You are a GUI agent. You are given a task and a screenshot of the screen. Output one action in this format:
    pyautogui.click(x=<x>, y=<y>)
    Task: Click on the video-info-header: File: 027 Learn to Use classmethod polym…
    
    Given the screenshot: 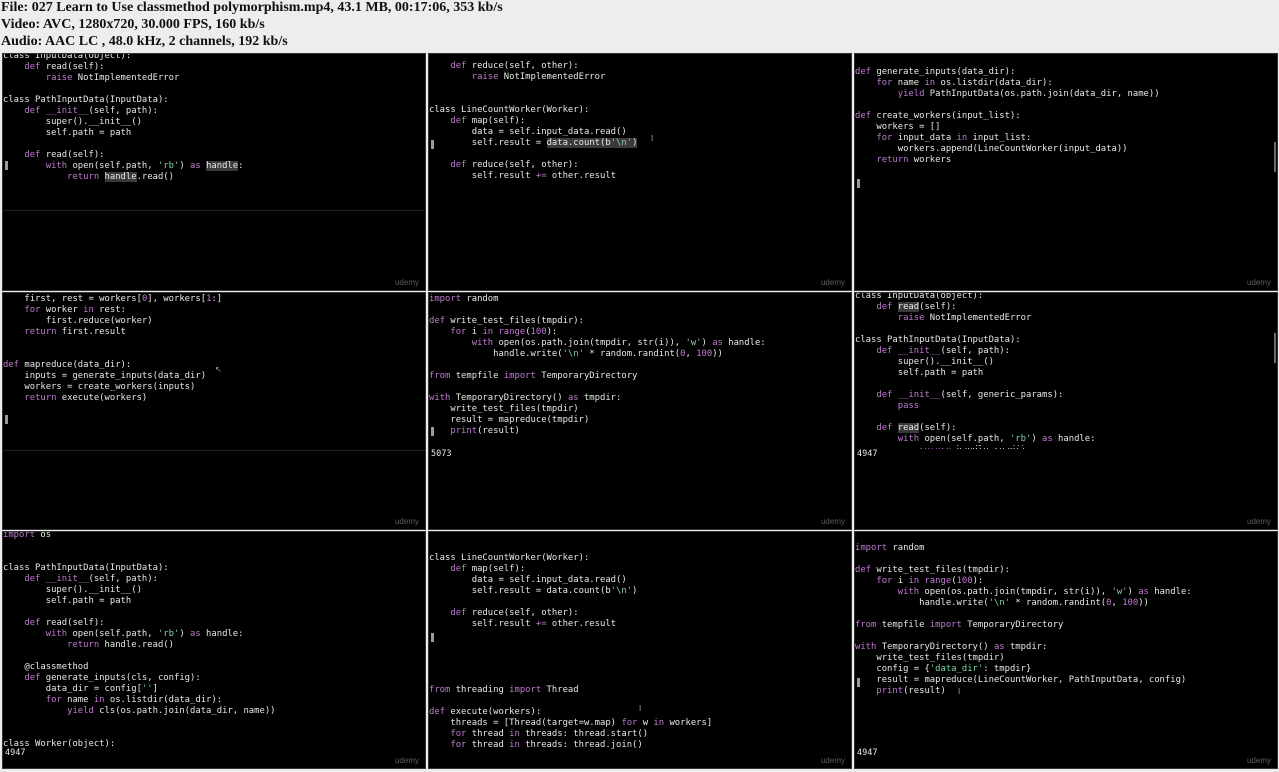 What is the action you would take?
    pyautogui.click(x=639, y=26)
    